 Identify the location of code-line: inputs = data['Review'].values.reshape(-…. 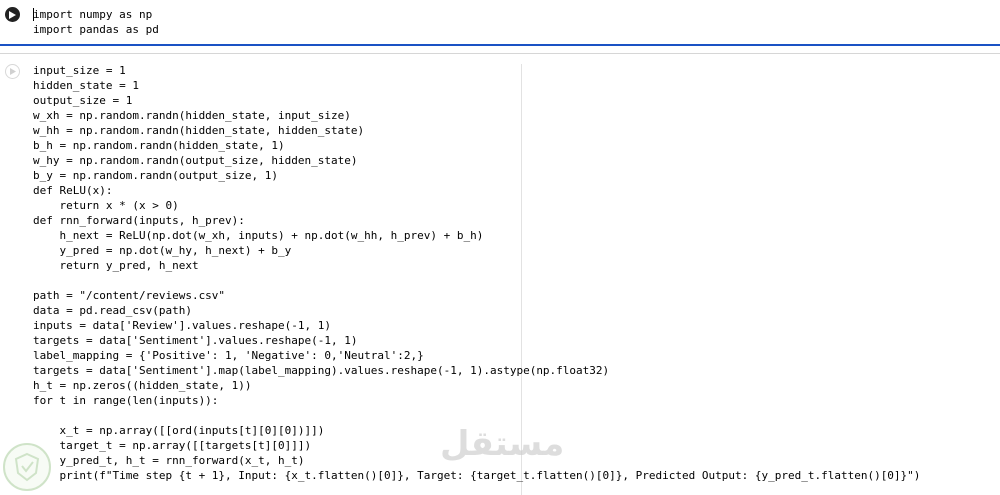
(182, 325).